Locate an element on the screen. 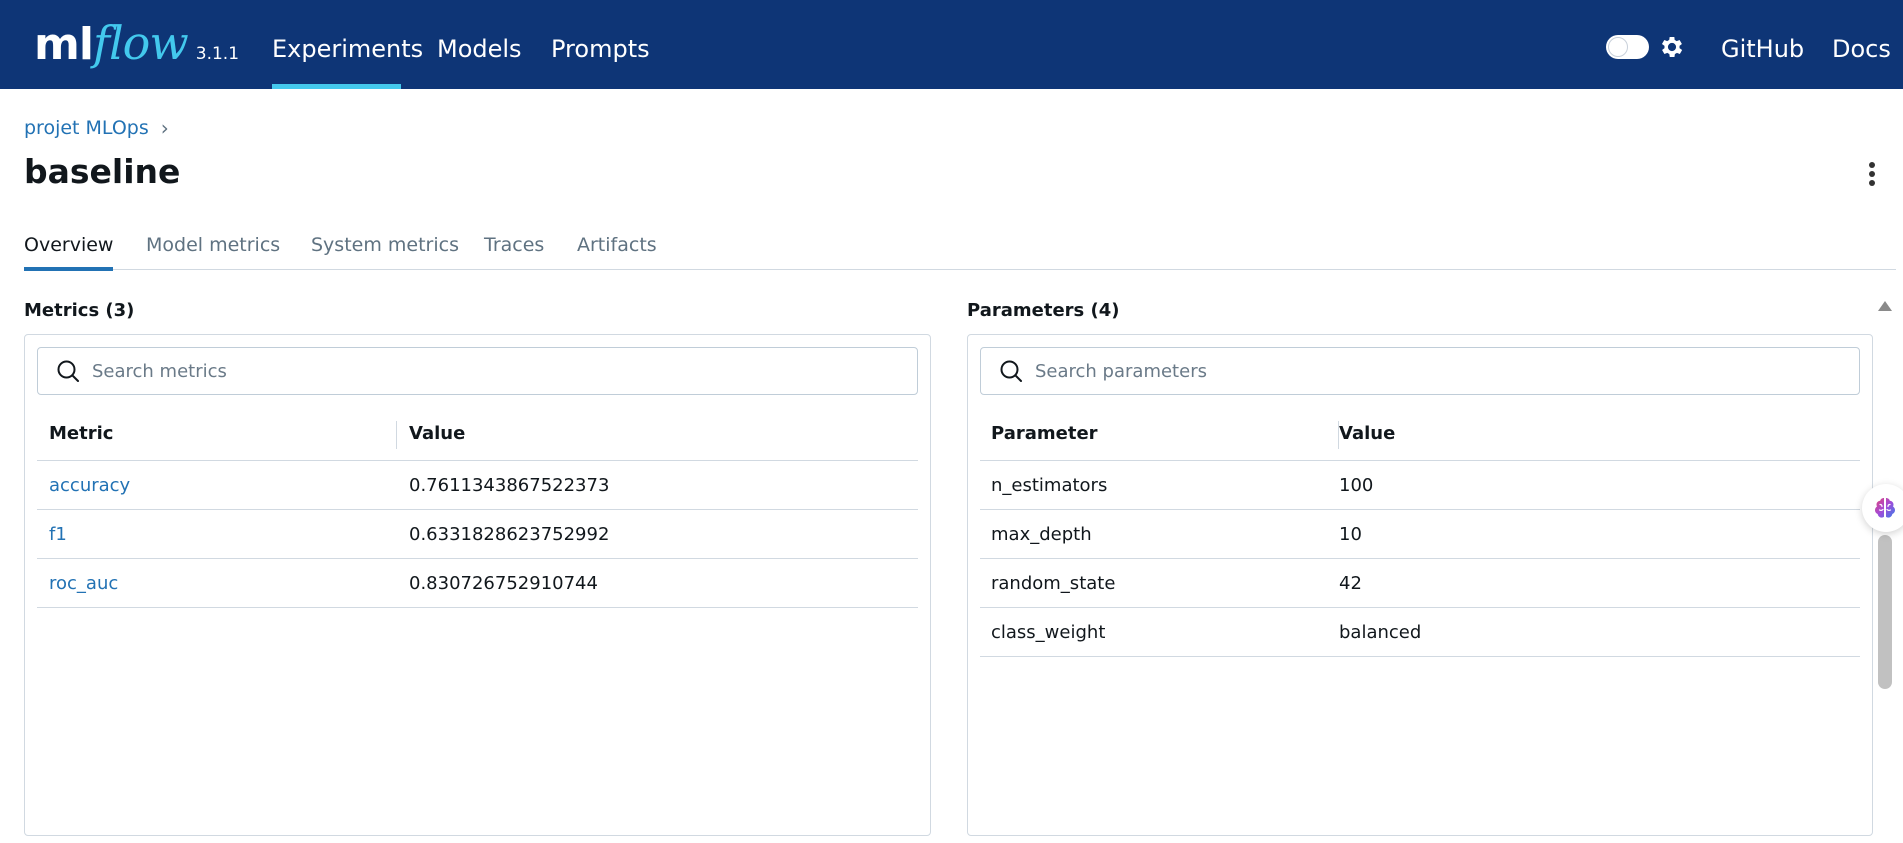 Image resolution: width=1903 pixels, height=843 pixels. parameter-name: n_estimators is located at coordinates (1049, 485).